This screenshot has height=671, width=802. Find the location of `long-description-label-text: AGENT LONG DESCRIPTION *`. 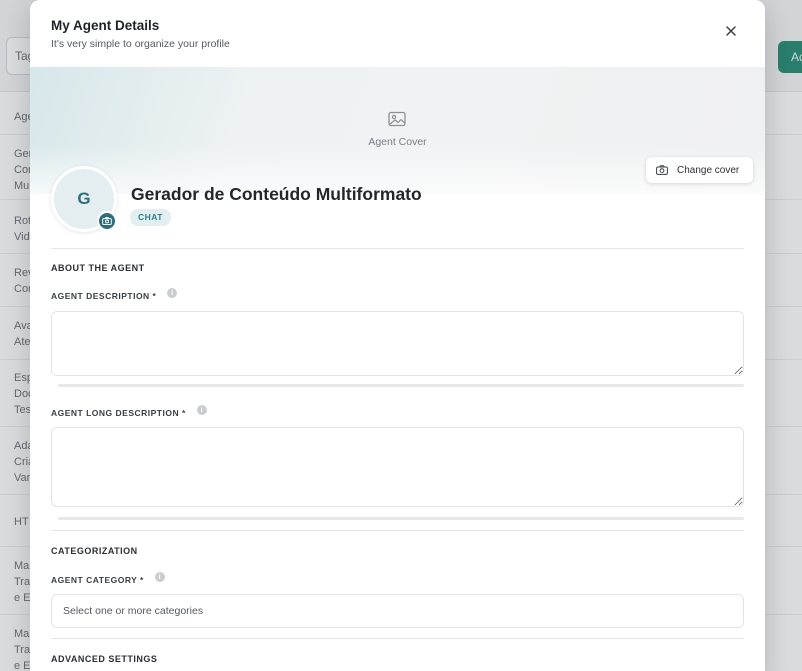

long-description-label-text: AGENT LONG DESCRIPTION * is located at coordinates (118, 413).